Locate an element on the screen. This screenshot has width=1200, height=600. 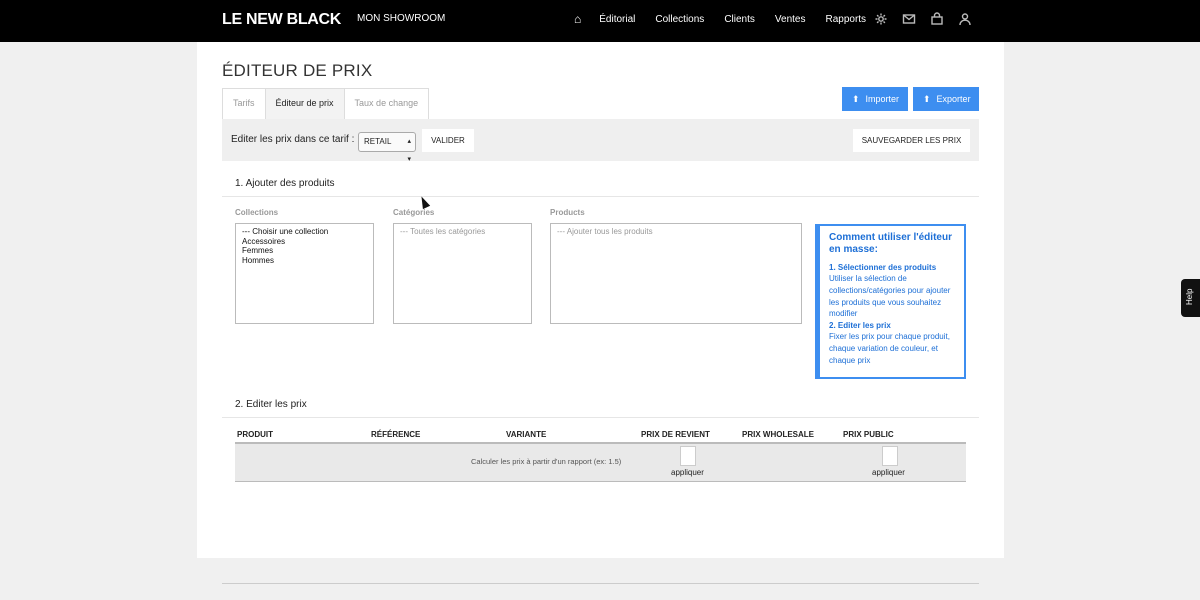
apply-public-ratio-button: appliquer is located at coordinates (888, 472).